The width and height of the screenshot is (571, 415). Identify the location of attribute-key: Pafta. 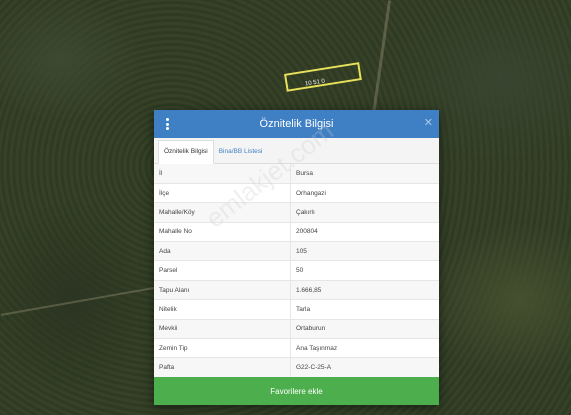
(222, 367).